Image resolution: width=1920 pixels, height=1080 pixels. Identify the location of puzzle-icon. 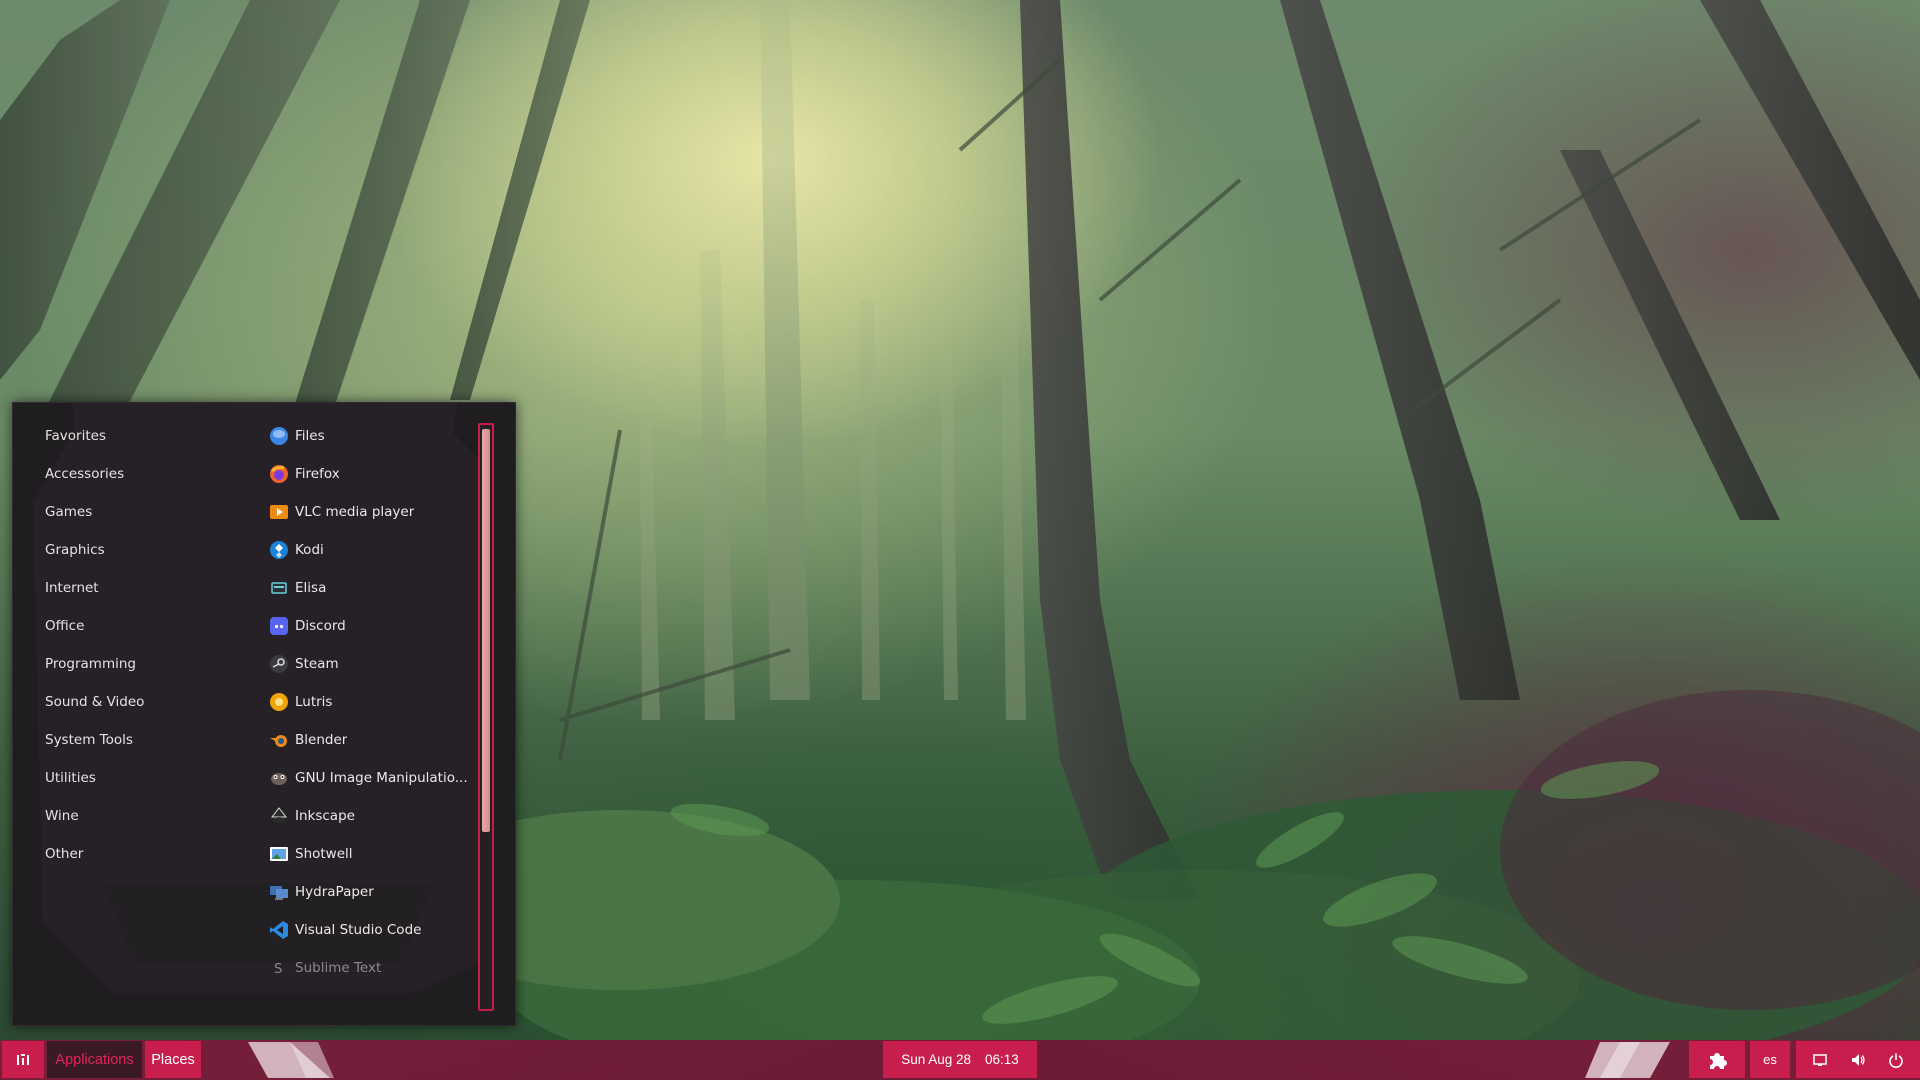
(1718, 1060).